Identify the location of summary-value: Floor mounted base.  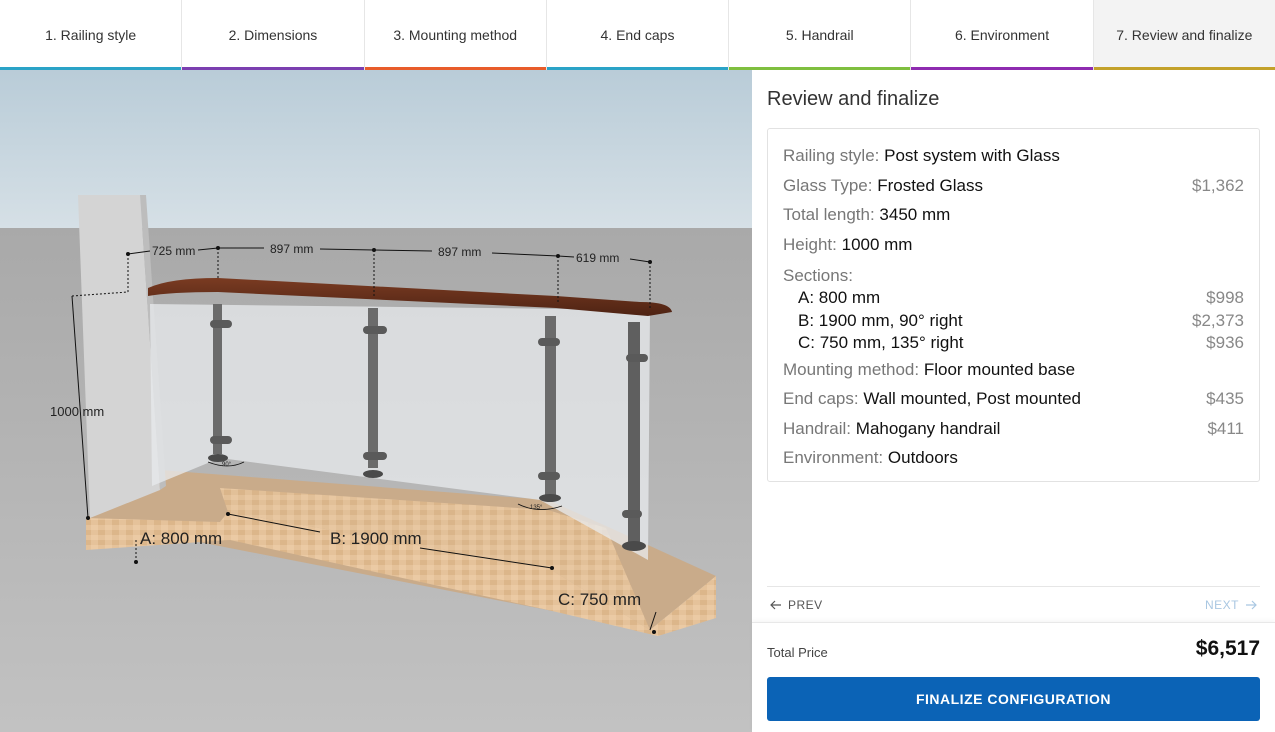
(999, 369).